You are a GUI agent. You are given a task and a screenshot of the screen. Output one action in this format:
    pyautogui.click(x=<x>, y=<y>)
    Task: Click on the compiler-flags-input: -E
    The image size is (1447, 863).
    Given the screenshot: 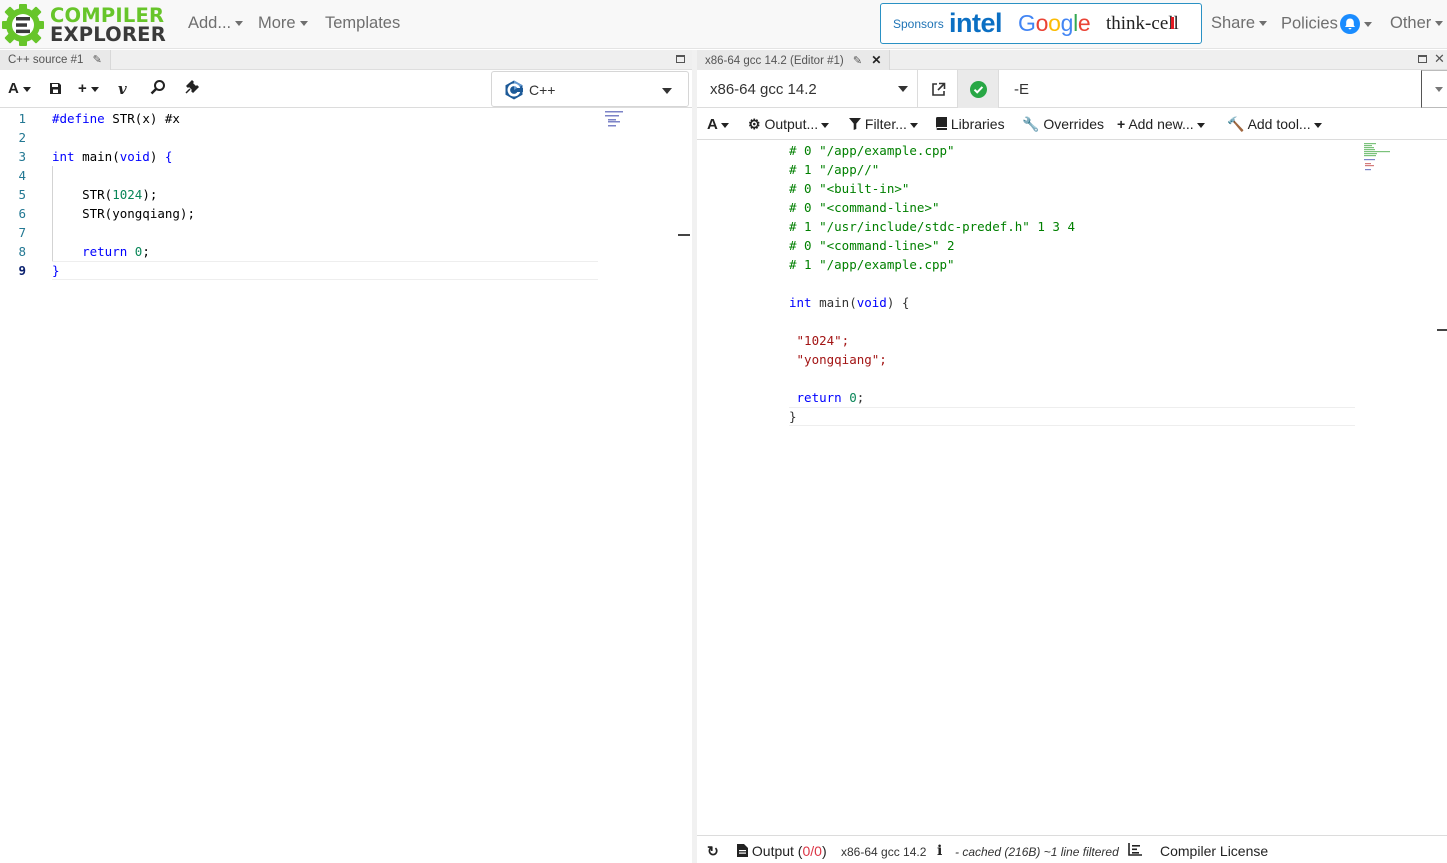 What is the action you would take?
    pyautogui.click(x=1211, y=89)
    